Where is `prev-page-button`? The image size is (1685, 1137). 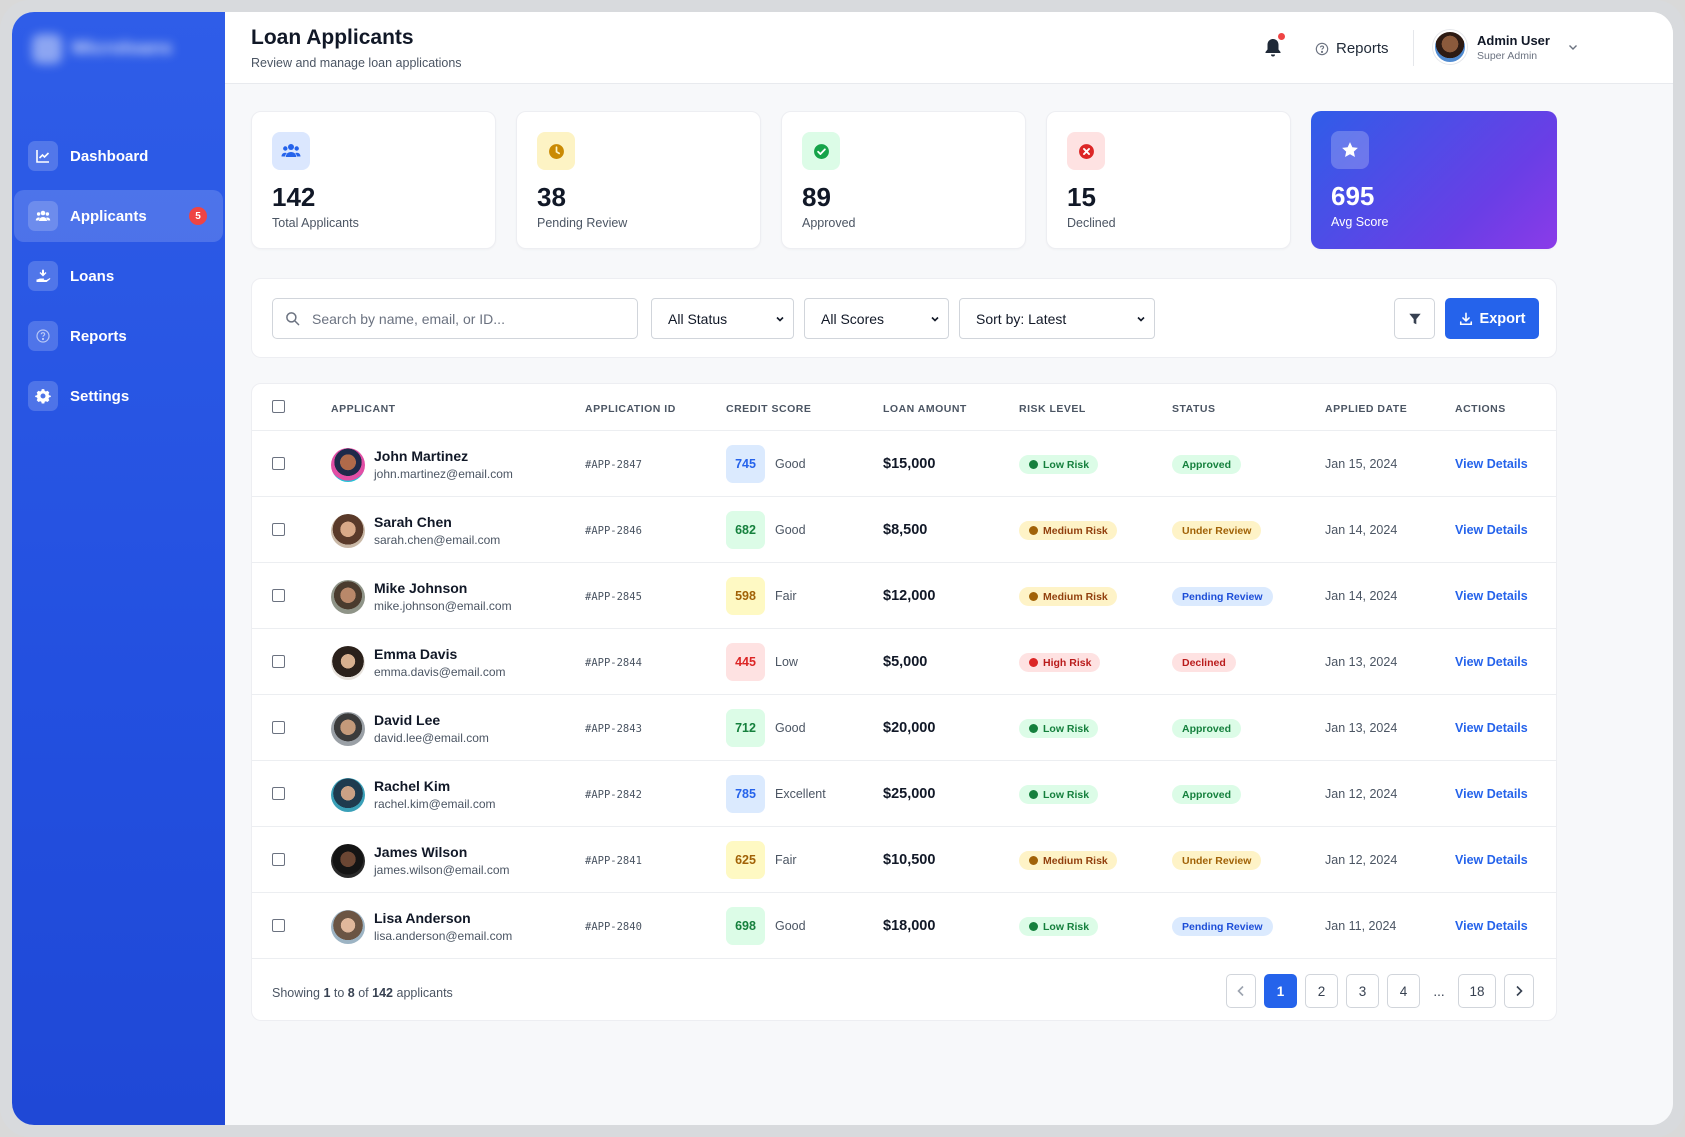 prev-page-button is located at coordinates (1241, 991).